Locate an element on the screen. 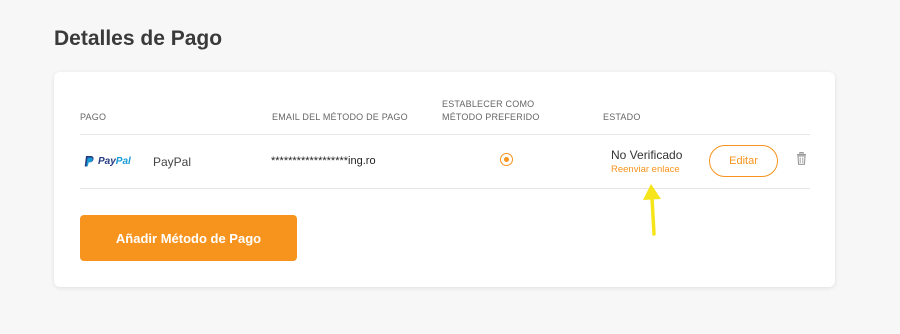 This screenshot has height=334, width=900. arrow-up-icon is located at coordinates (652, 210).